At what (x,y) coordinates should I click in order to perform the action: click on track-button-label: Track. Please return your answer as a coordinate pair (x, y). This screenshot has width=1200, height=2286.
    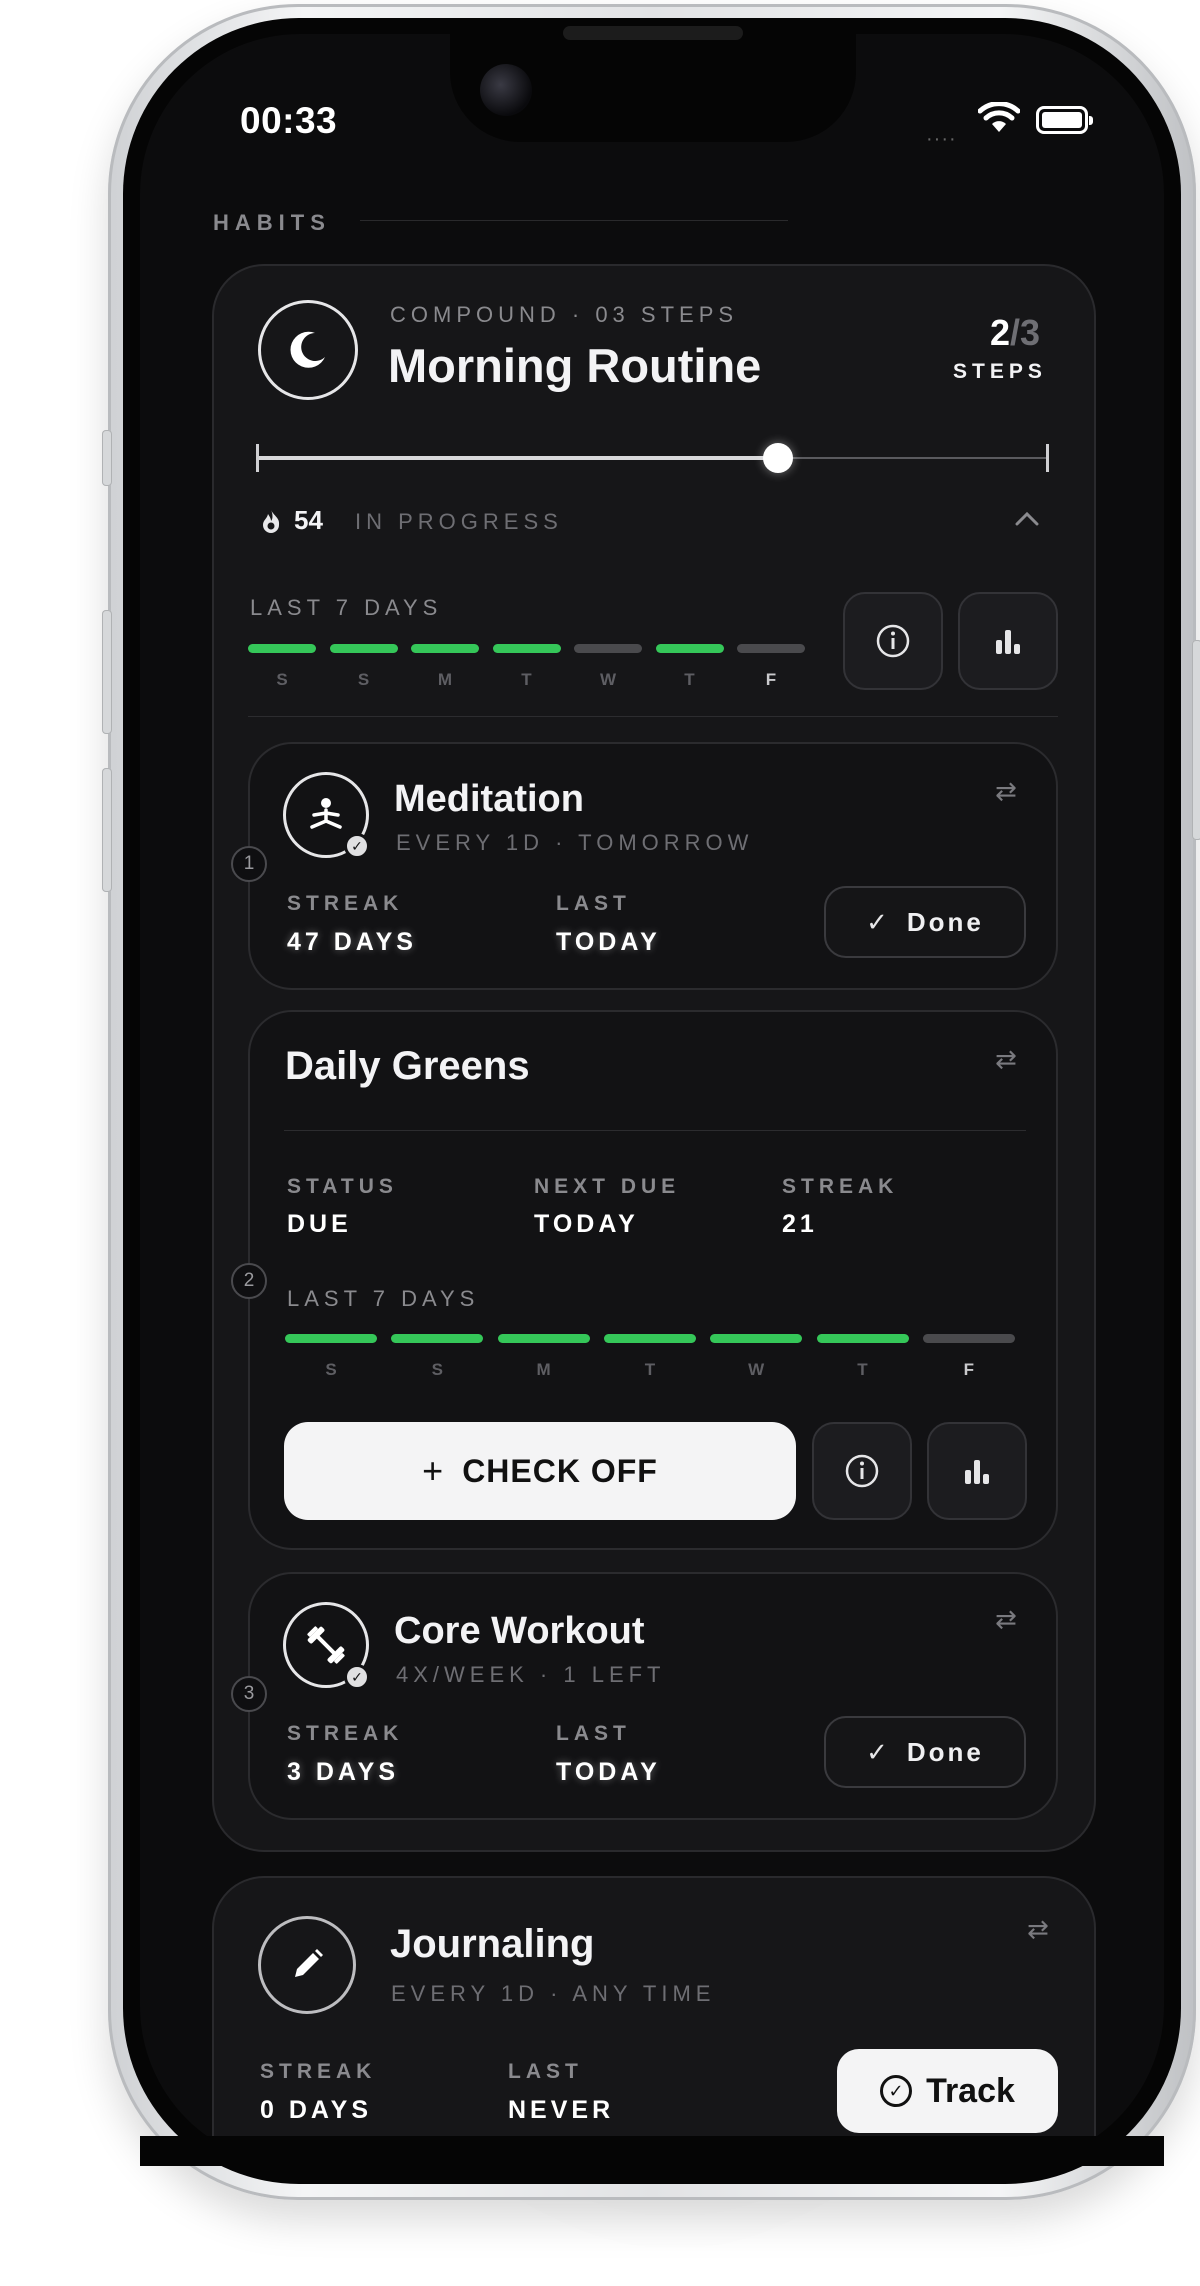
    Looking at the image, I should click on (970, 2090).